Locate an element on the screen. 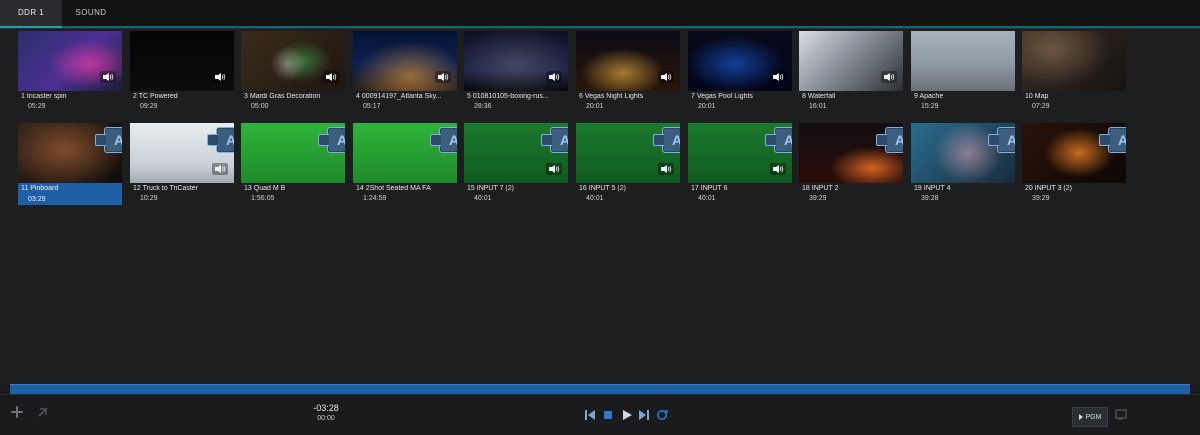  previous-icon is located at coordinates (590, 415).